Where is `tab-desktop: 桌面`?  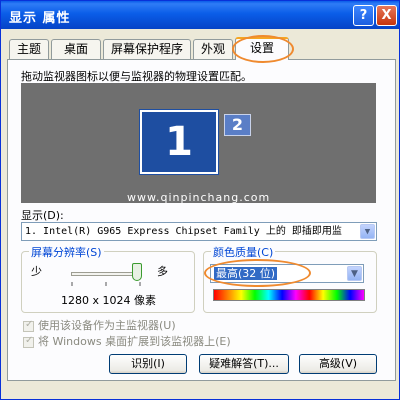 tab-desktop: 桌面 is located at coordinates (76, 49).